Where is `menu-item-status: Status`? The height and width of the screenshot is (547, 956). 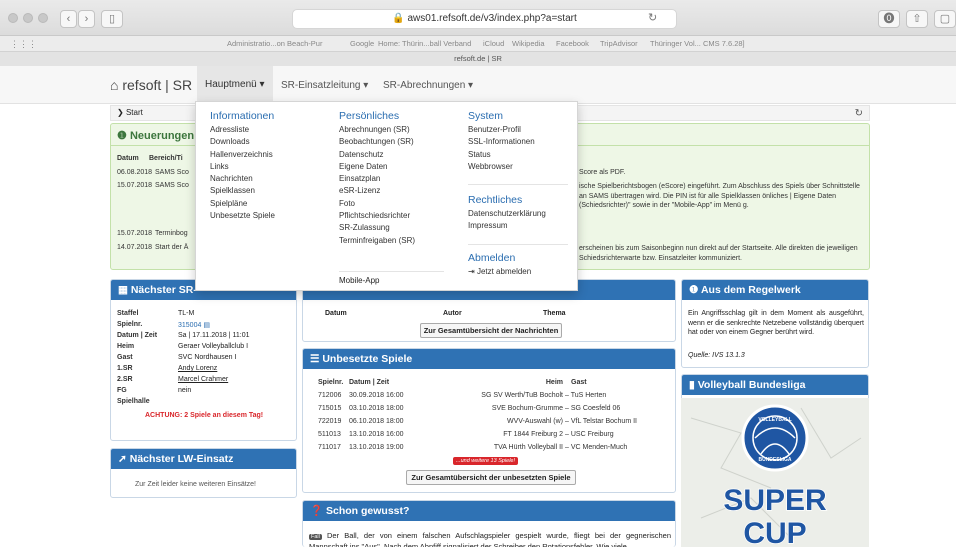 menu-item-status: Status is located at coordinates (501, 156).